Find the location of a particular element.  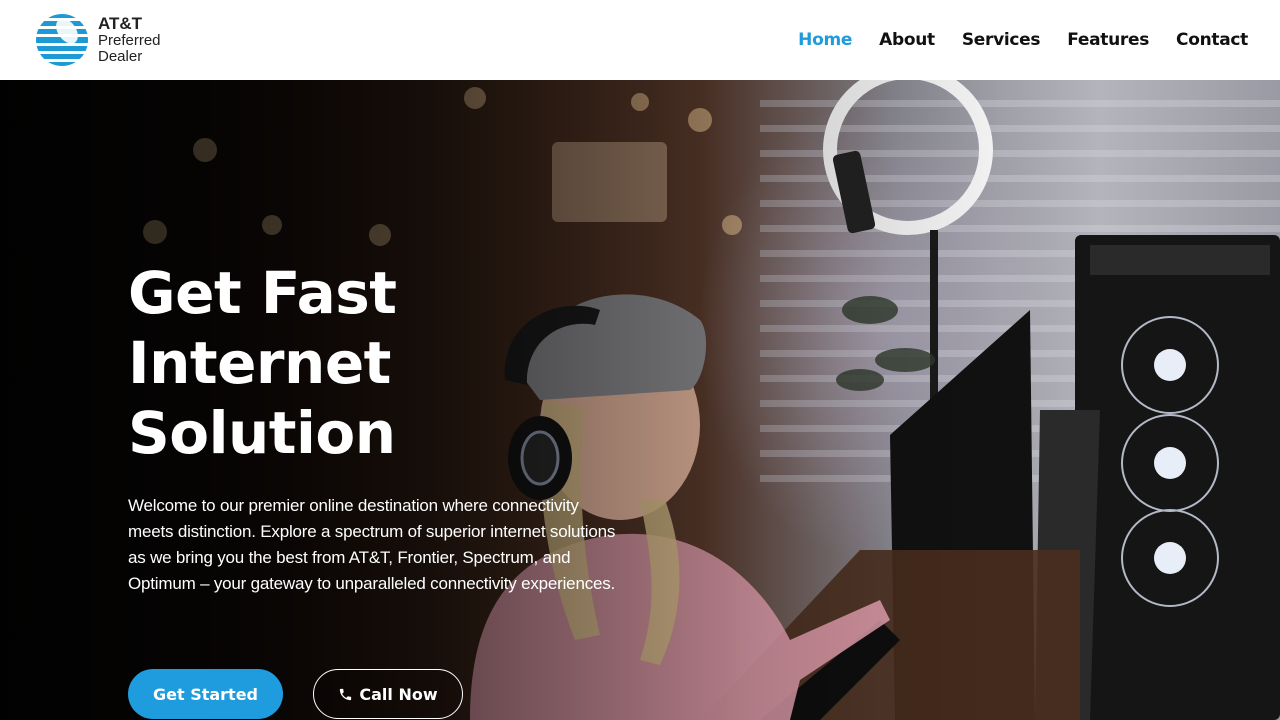

main-nav: Home About Services Features Contact is located at coordinates (1023, 40).